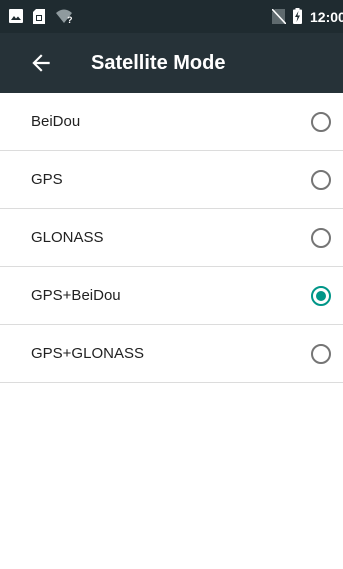  What do you see at coordinates (171, 122) in the screenshot?
I see `option-beidou: BeiDou` at bounding box center [171, 122].